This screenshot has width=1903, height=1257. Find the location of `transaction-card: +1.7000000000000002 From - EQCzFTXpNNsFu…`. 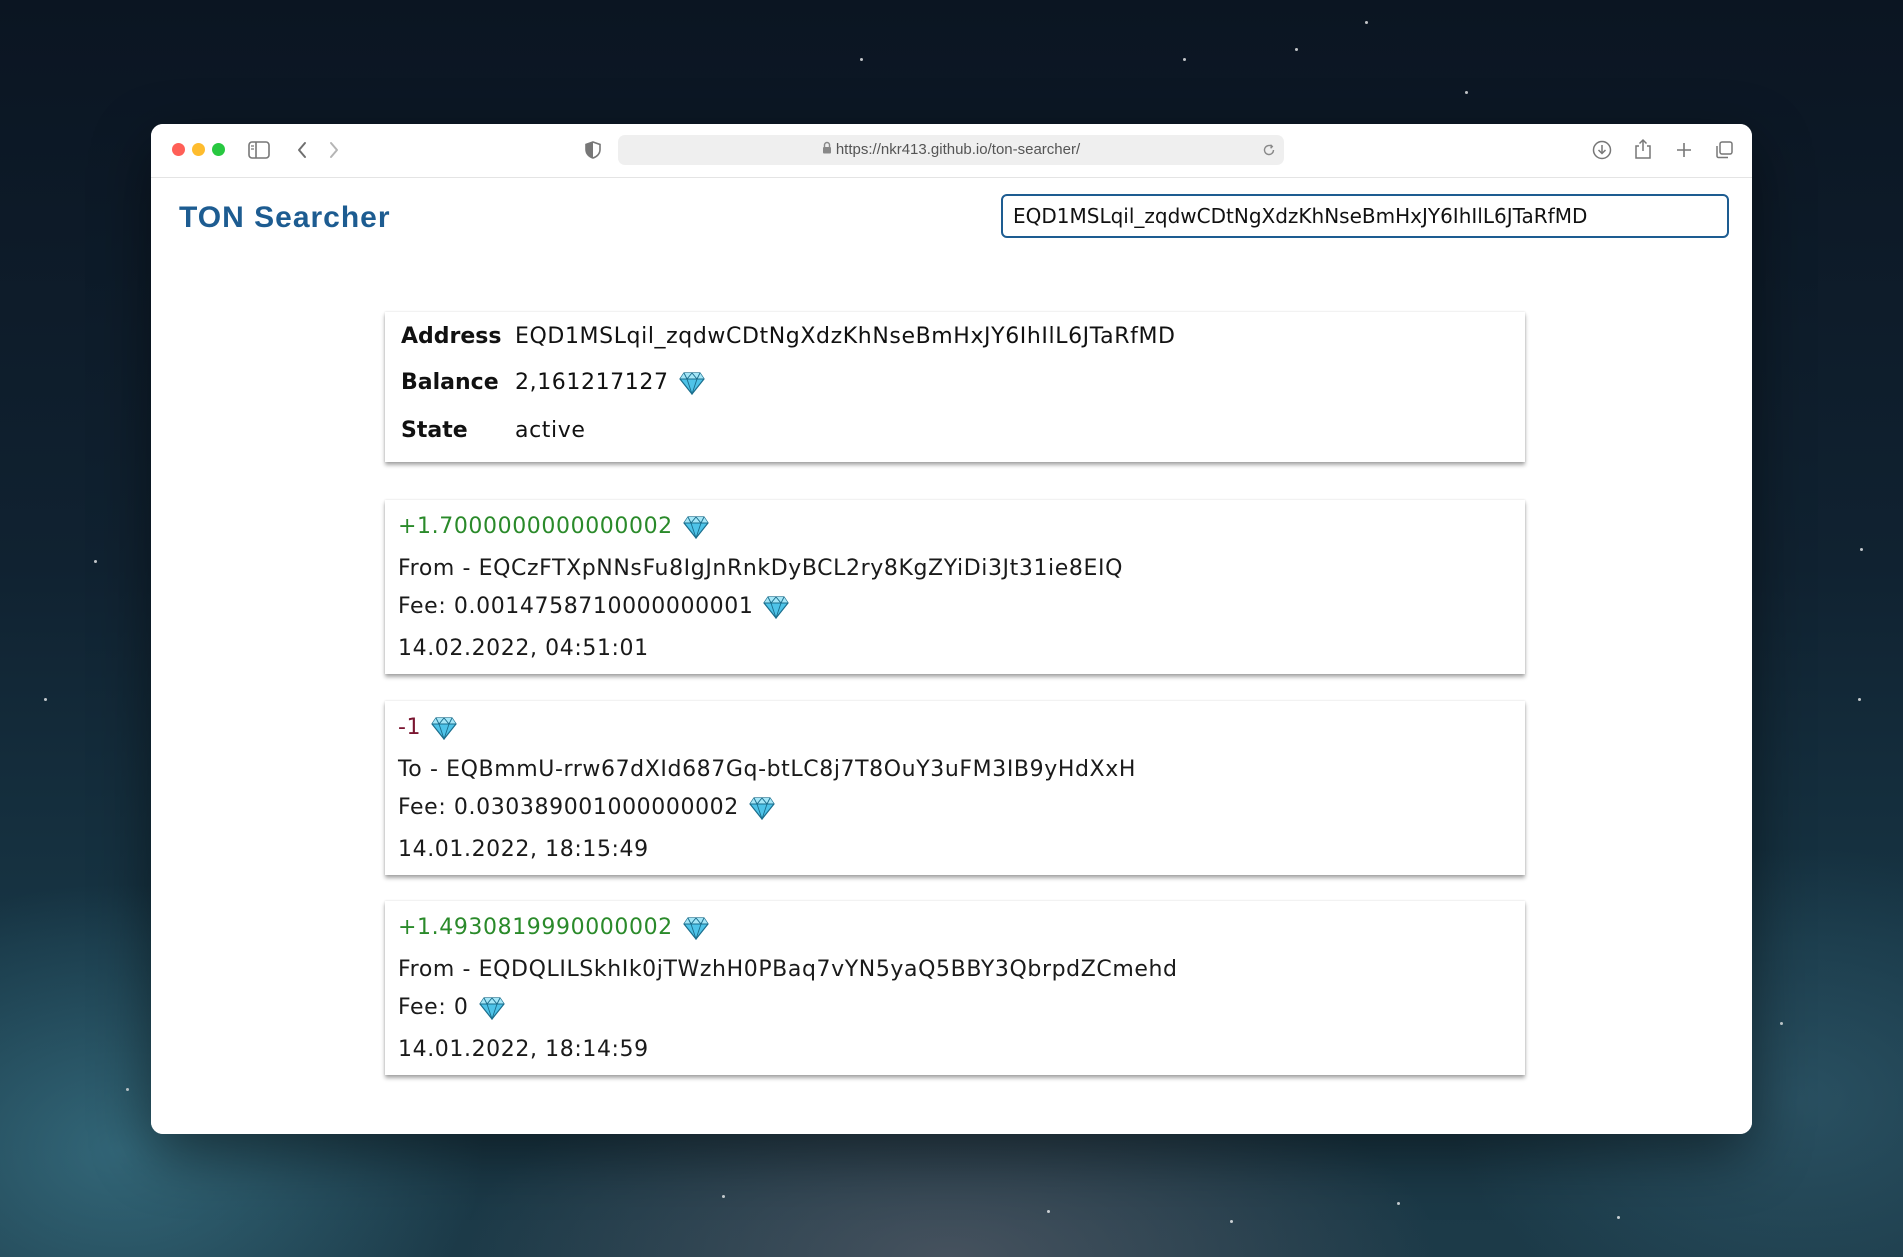

transaction-card: +1.7000000000000002 From - EQCzFTXpNNsFu… is located at coordinates (955, 587).